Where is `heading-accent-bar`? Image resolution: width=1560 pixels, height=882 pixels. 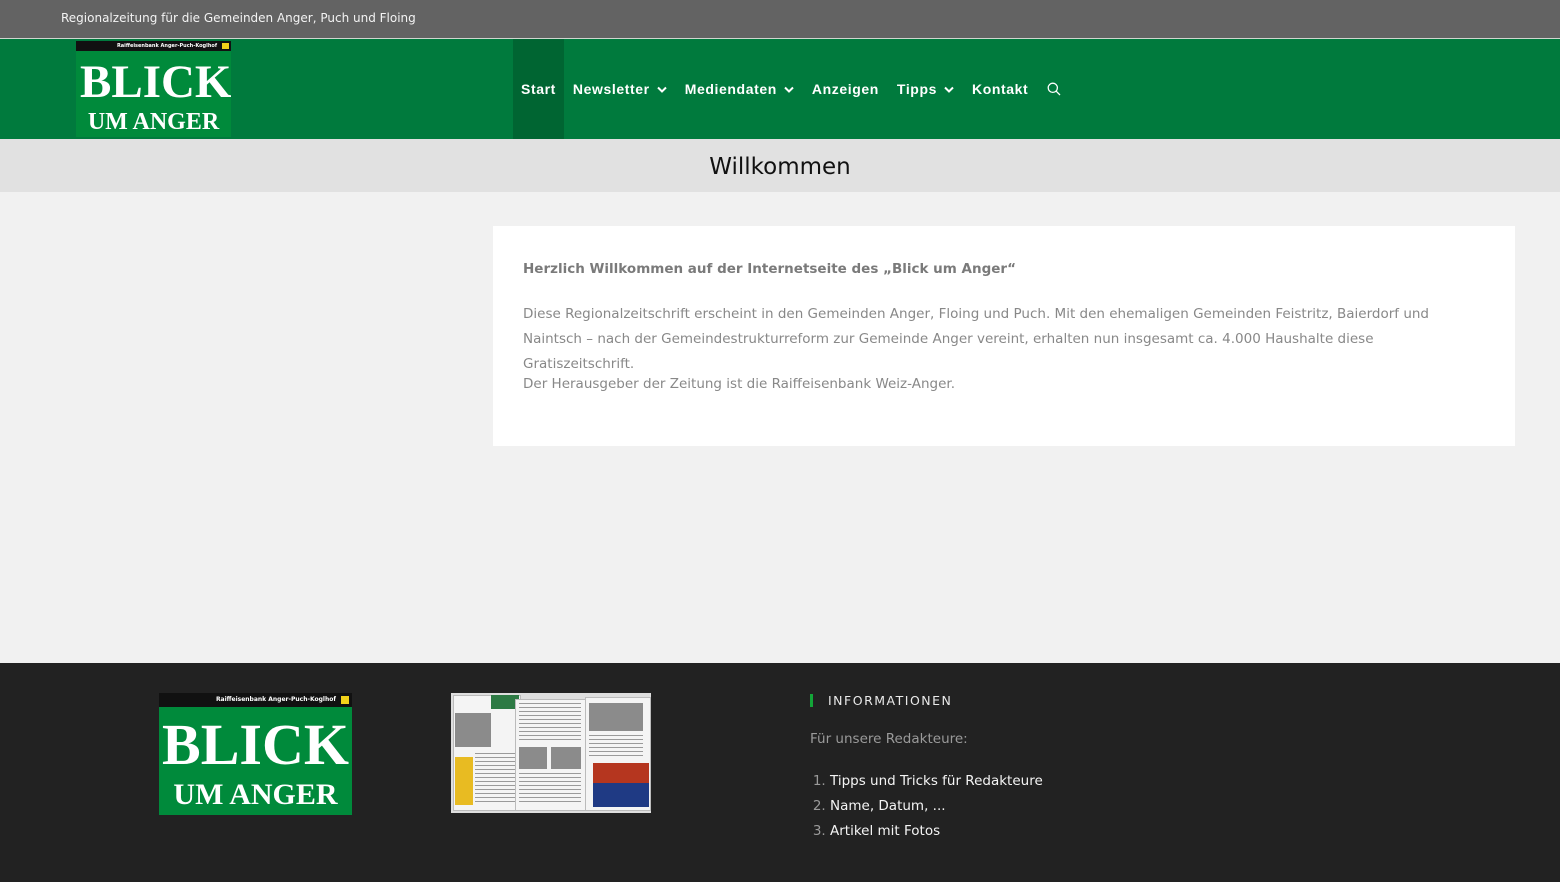 heading-accent-bar is located at coordinates (811, 700).